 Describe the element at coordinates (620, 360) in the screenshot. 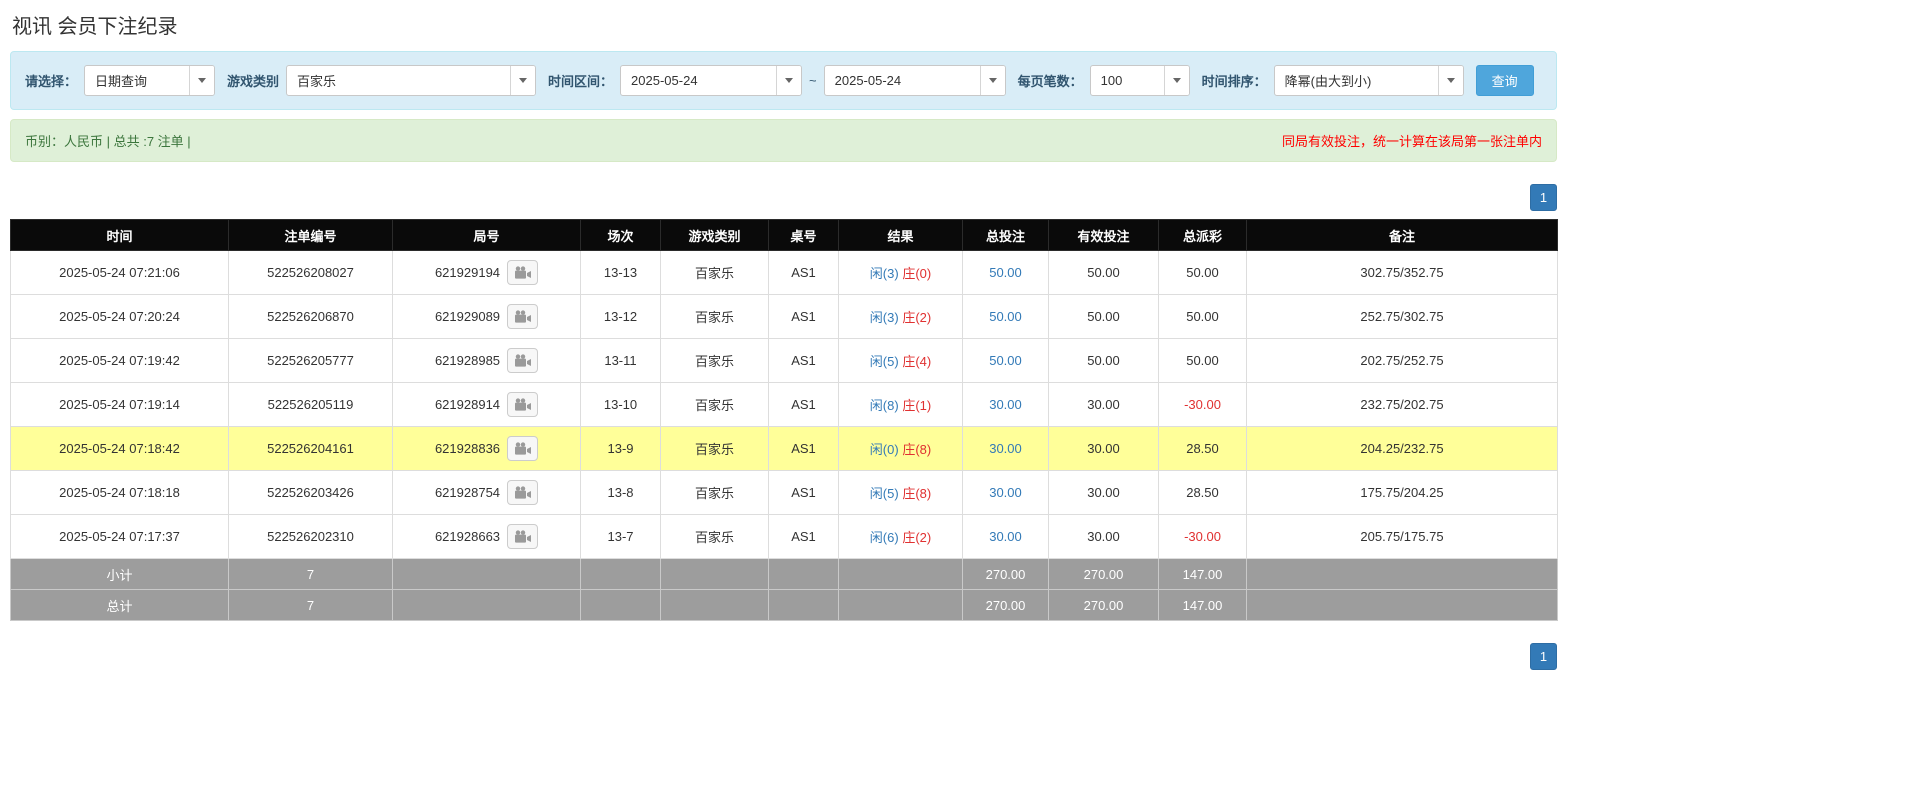

I see `cell-session: 13-11` at that location.